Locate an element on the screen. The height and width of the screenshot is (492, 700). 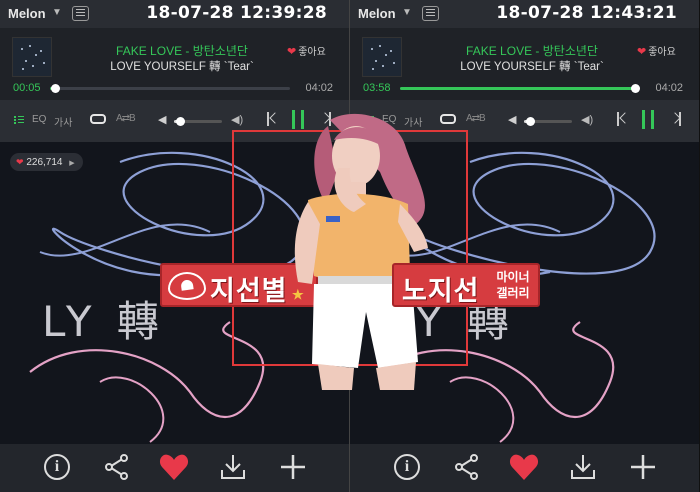
titlebar: Melon ▼ 18-07-28 12:43:21 is located at coordinates (524, 14).